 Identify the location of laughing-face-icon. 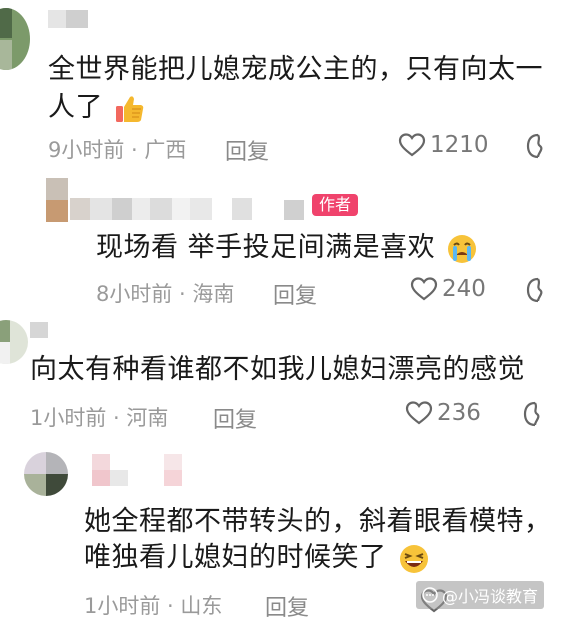
(413, 558).